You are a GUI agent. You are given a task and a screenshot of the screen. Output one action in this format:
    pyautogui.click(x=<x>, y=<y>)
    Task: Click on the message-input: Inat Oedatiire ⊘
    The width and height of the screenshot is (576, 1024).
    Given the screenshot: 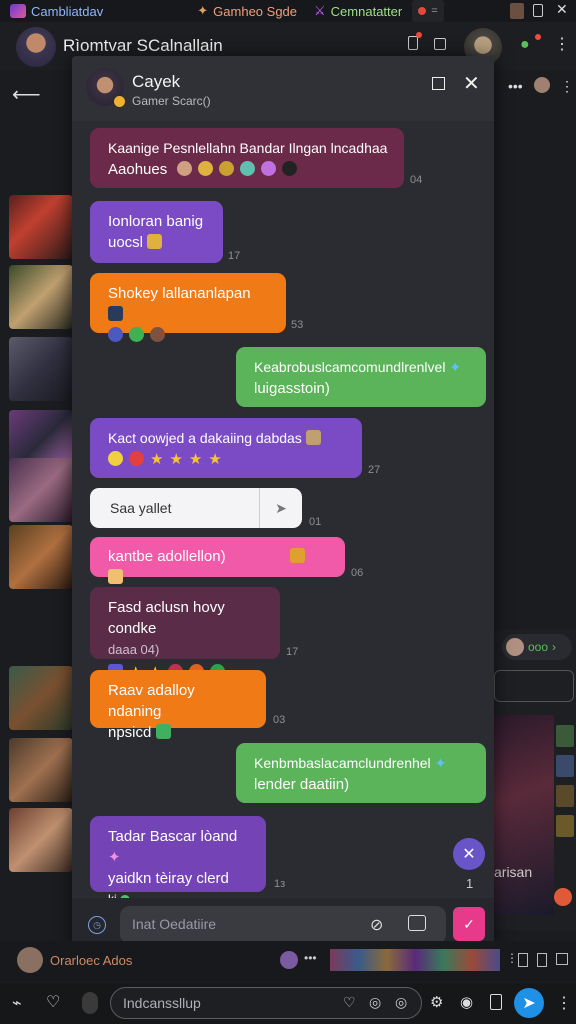 What is the action you would take?
    pyautogui.click(x=283, y=925)
    